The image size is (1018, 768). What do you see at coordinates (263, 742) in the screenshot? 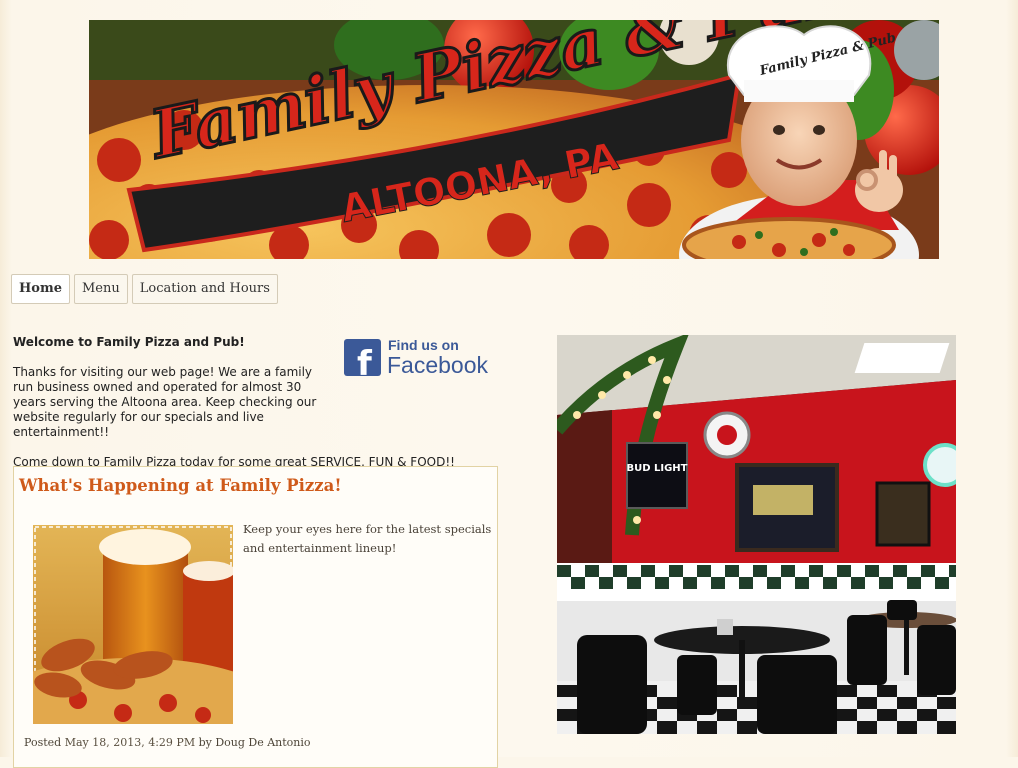
I see `post-author: Doug De Antonio` at bounding box center [263, 742].